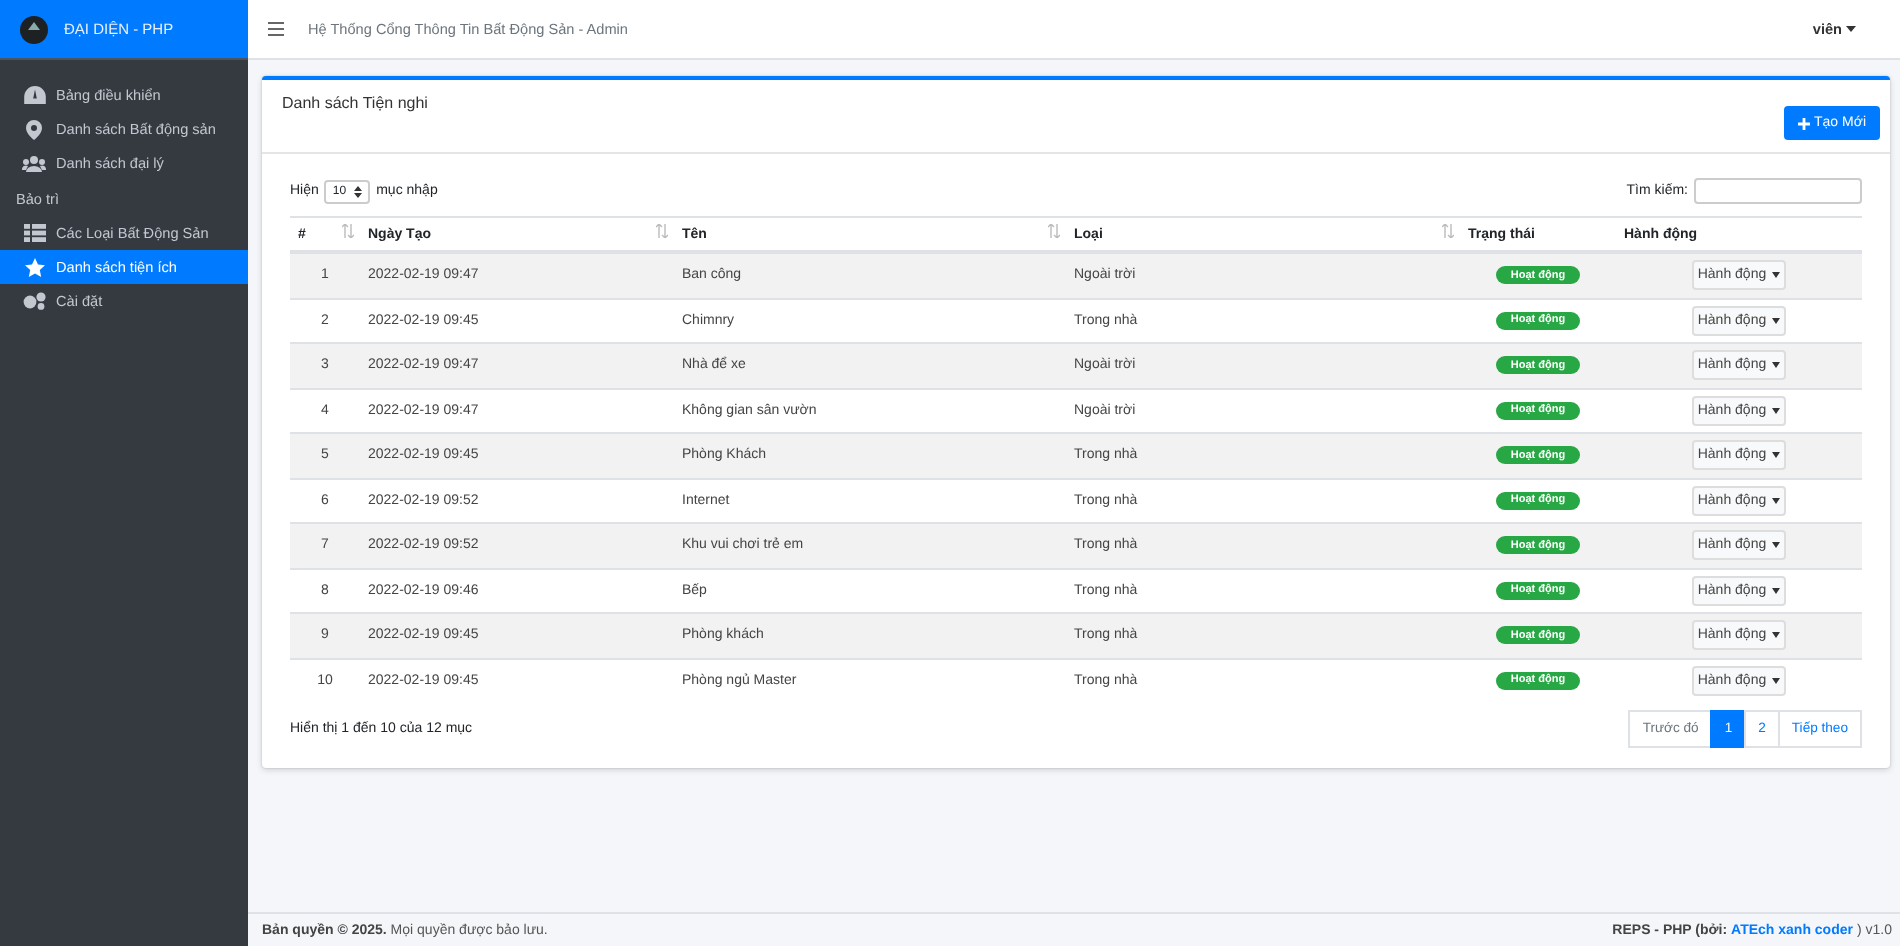 This screenshot has width=1900, height=946. Describe the element at coordinates (34, 163) in the screenshot. I see `users-icon` at that location.